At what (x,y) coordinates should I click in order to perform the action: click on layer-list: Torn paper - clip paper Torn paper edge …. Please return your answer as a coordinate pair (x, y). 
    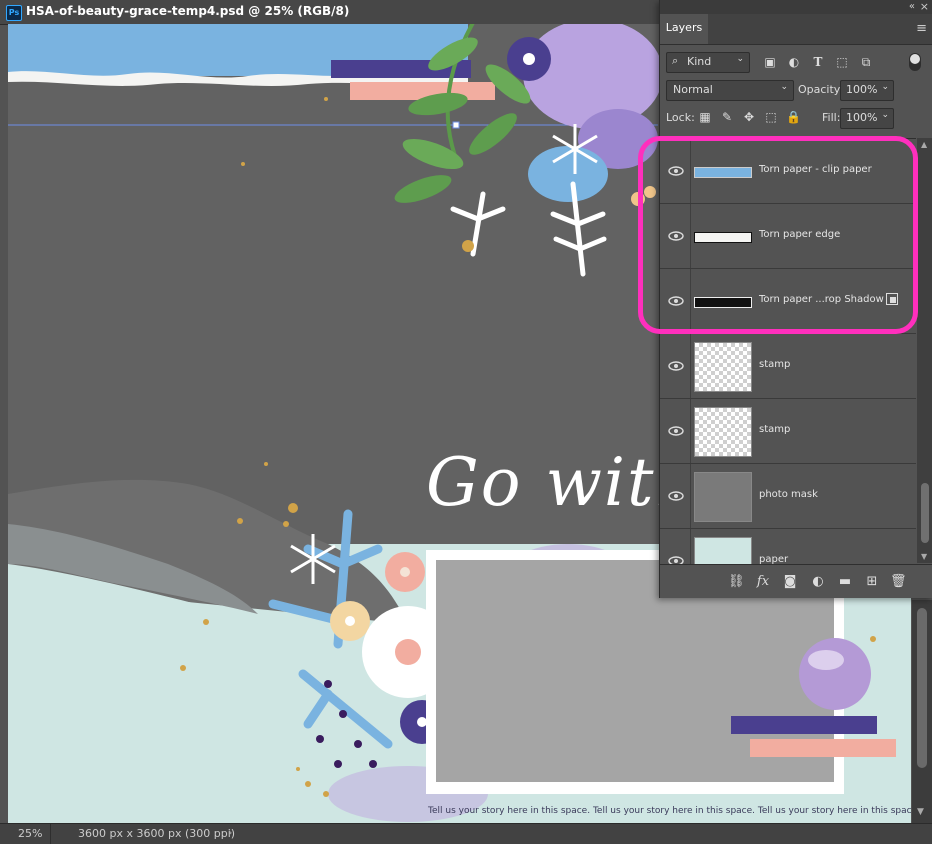
    Looking at the image, I should click on (788, 351).